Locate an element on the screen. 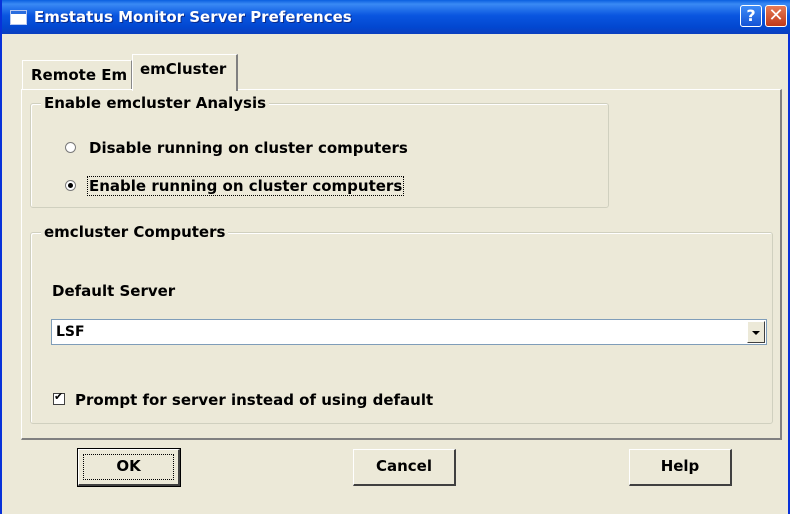 The image size is (790, 514). close-button: ✕ is located at coordinates (776, 16).